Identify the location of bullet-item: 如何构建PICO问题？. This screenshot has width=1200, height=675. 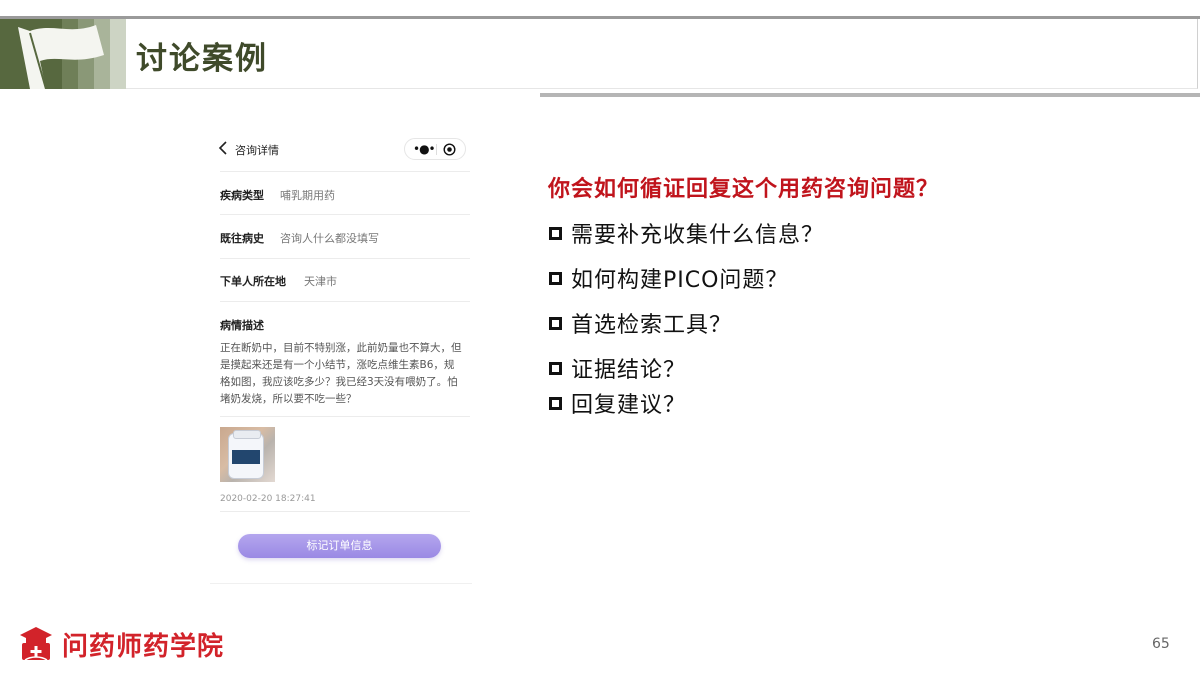
(668, 278).